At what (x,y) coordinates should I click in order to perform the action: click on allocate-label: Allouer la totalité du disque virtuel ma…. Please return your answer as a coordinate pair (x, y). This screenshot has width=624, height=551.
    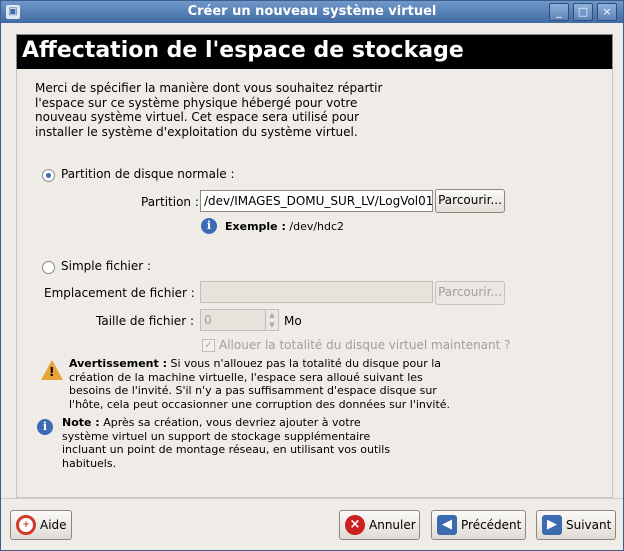
    Looking at the image, I should click on (365, 345).